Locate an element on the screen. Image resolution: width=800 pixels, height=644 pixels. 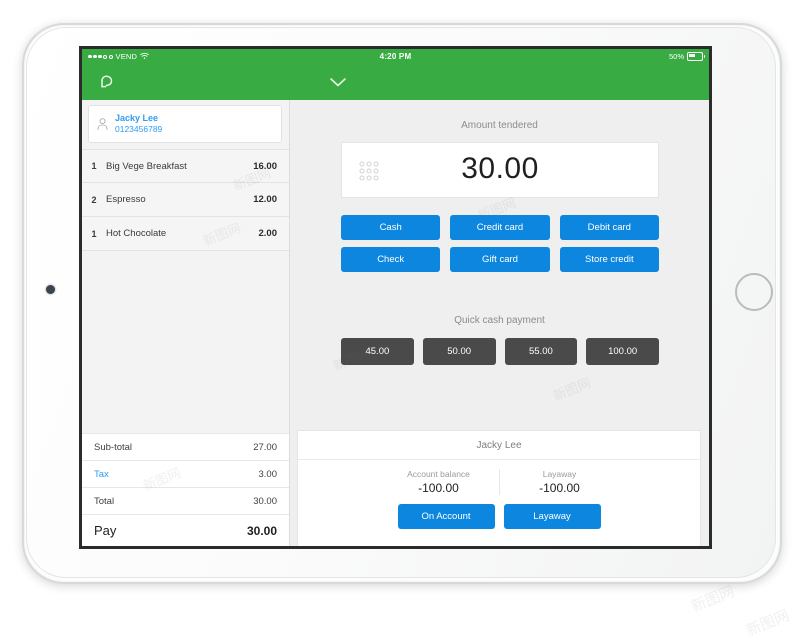
account-customer-name: Jacky Lee is located at coordinates (499, 445).